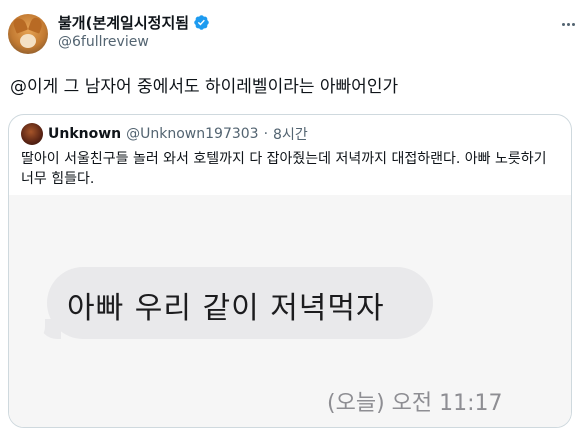 The width and height of the screenshot is (588, 432). What do you see at coordinates (123, 22) in the screenshot?
I see `author-display-name: 불개(본계일시정지됨` at bounding box center [123, 22].